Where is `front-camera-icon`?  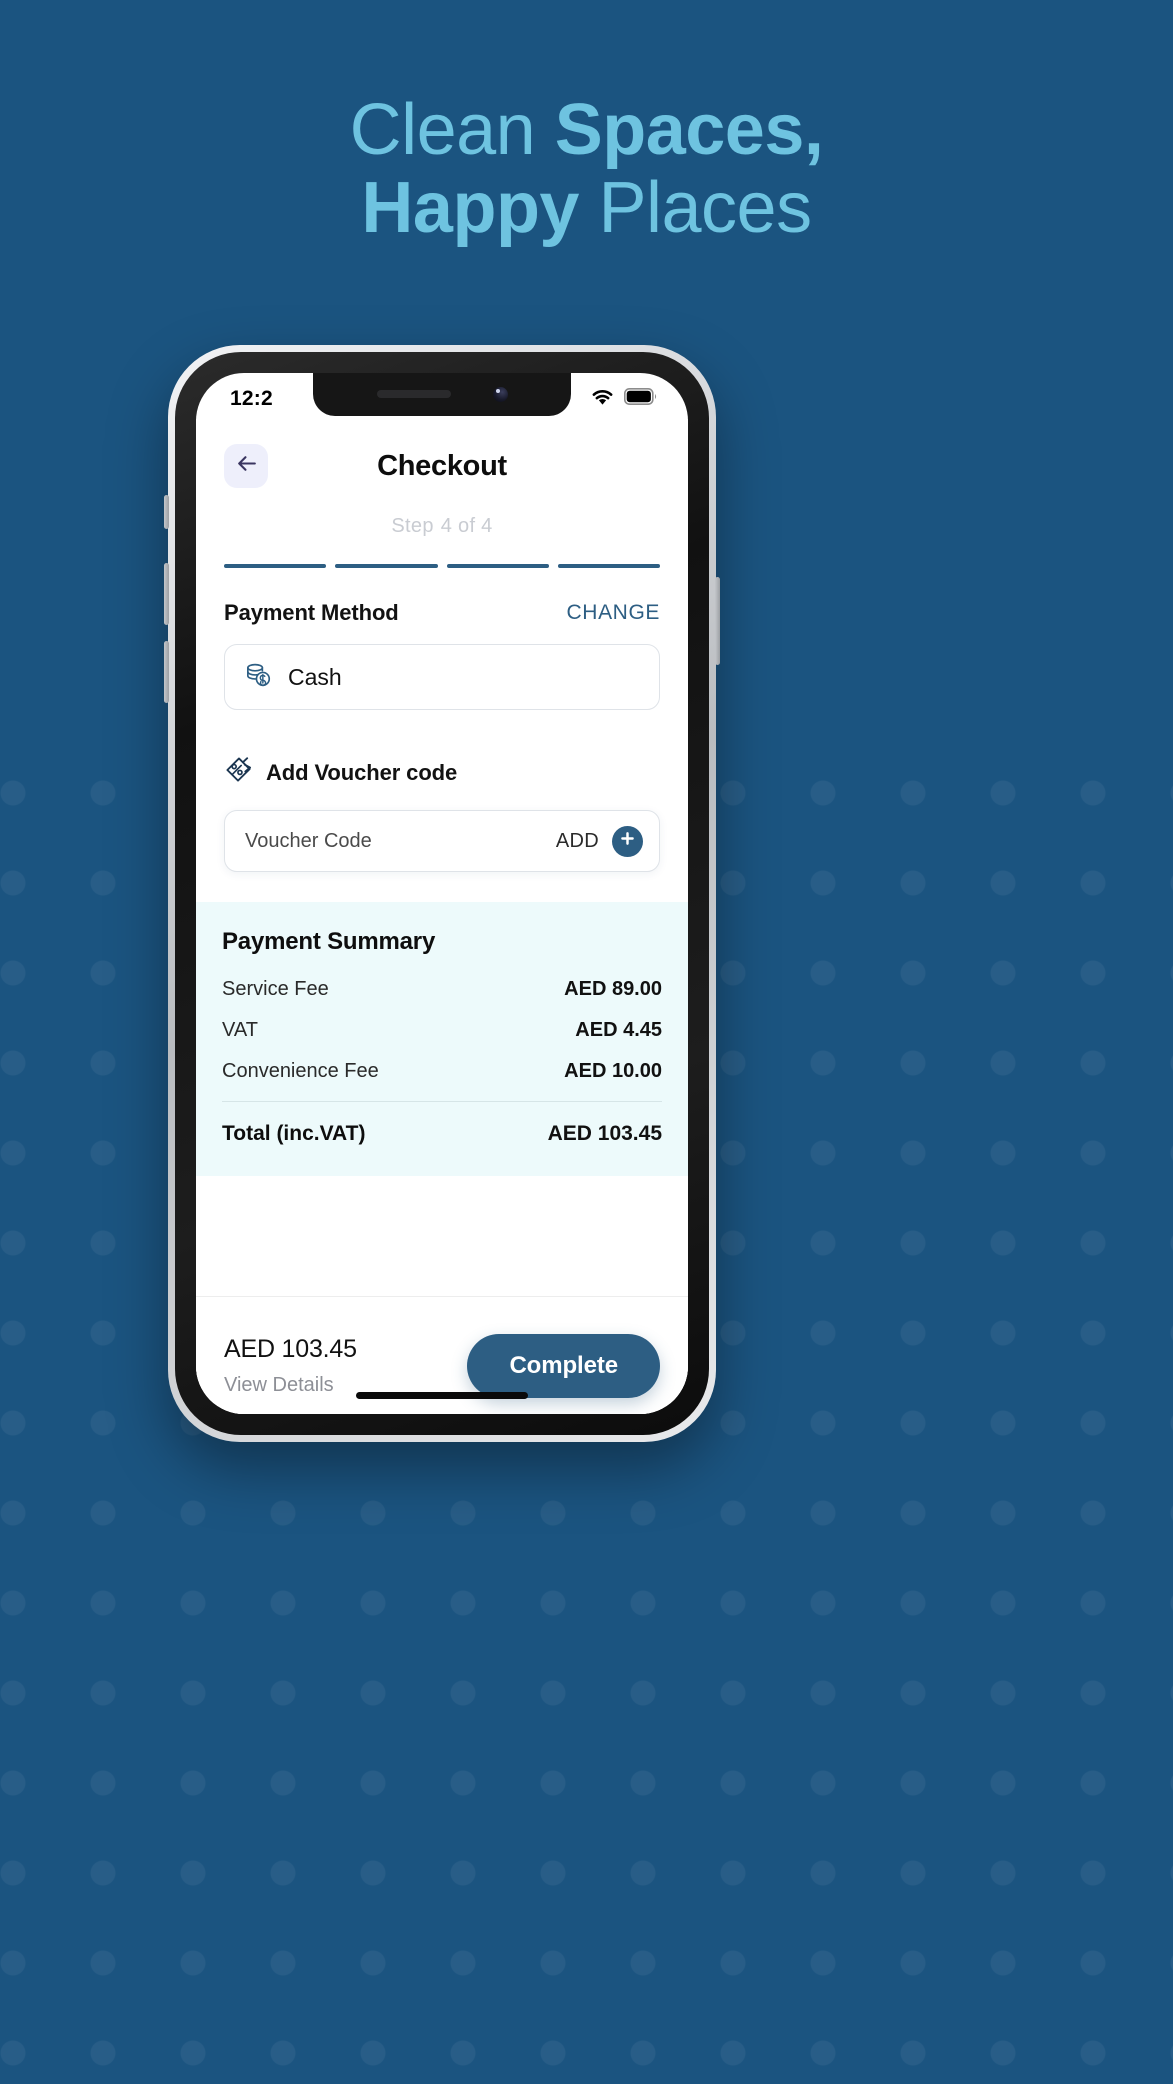
front-camera-icon is located at coordinates (500, 394).